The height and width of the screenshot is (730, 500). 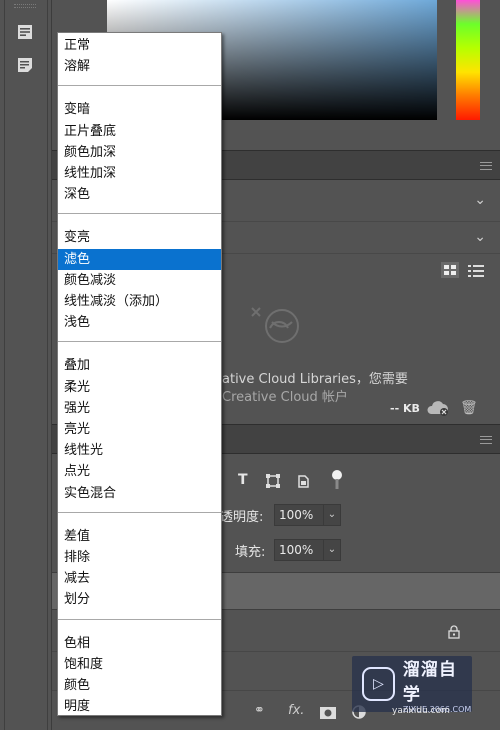 I want to click on filter-shape-layers-icon, so click(x=273, y=482).